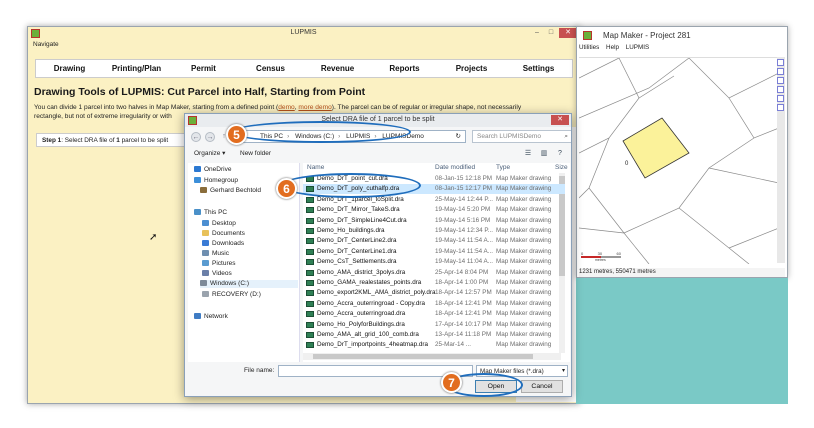 The height and width of the screenshot is (428, 814). Describe the element at coordinates (235, 190) in the screenshot. I see `nav-label: Gerhard Bechtold` at that location.